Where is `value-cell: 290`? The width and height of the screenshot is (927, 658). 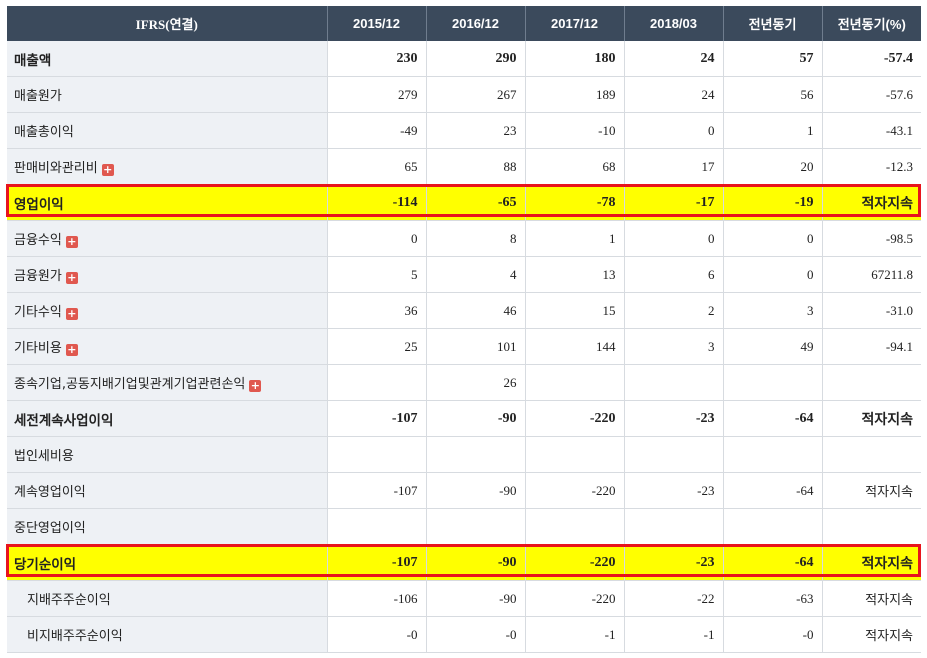
value-cell: 290 is located at coordinates (476, 59).